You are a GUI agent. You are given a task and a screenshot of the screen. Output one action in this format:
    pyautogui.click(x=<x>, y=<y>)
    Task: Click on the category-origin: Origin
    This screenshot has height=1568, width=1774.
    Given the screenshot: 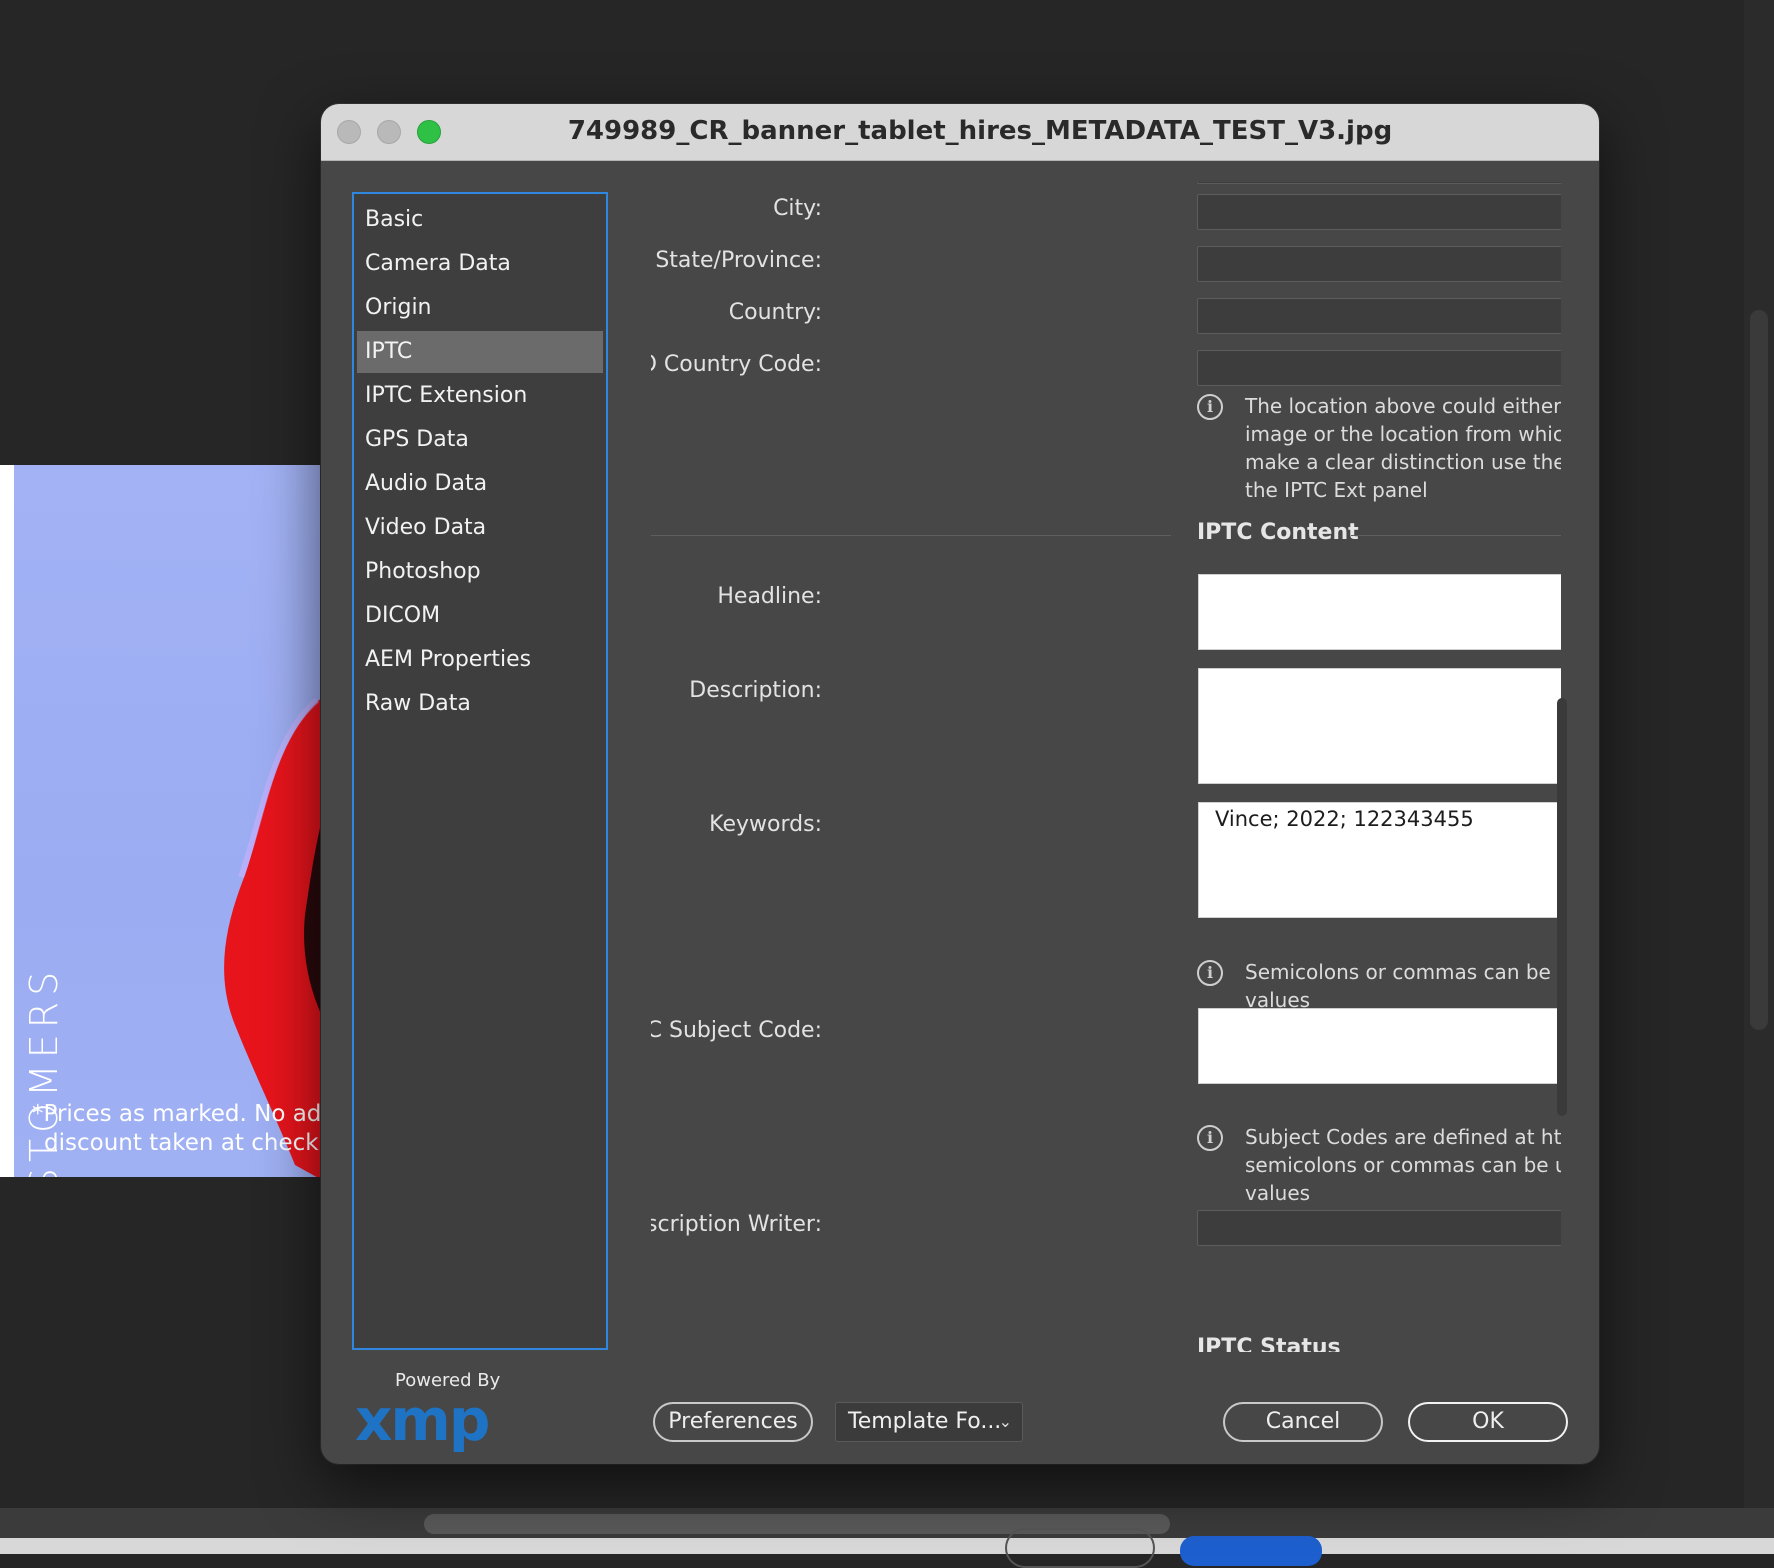 What is the action you would take?
    pyautogui.click(x=480, y=308)
    